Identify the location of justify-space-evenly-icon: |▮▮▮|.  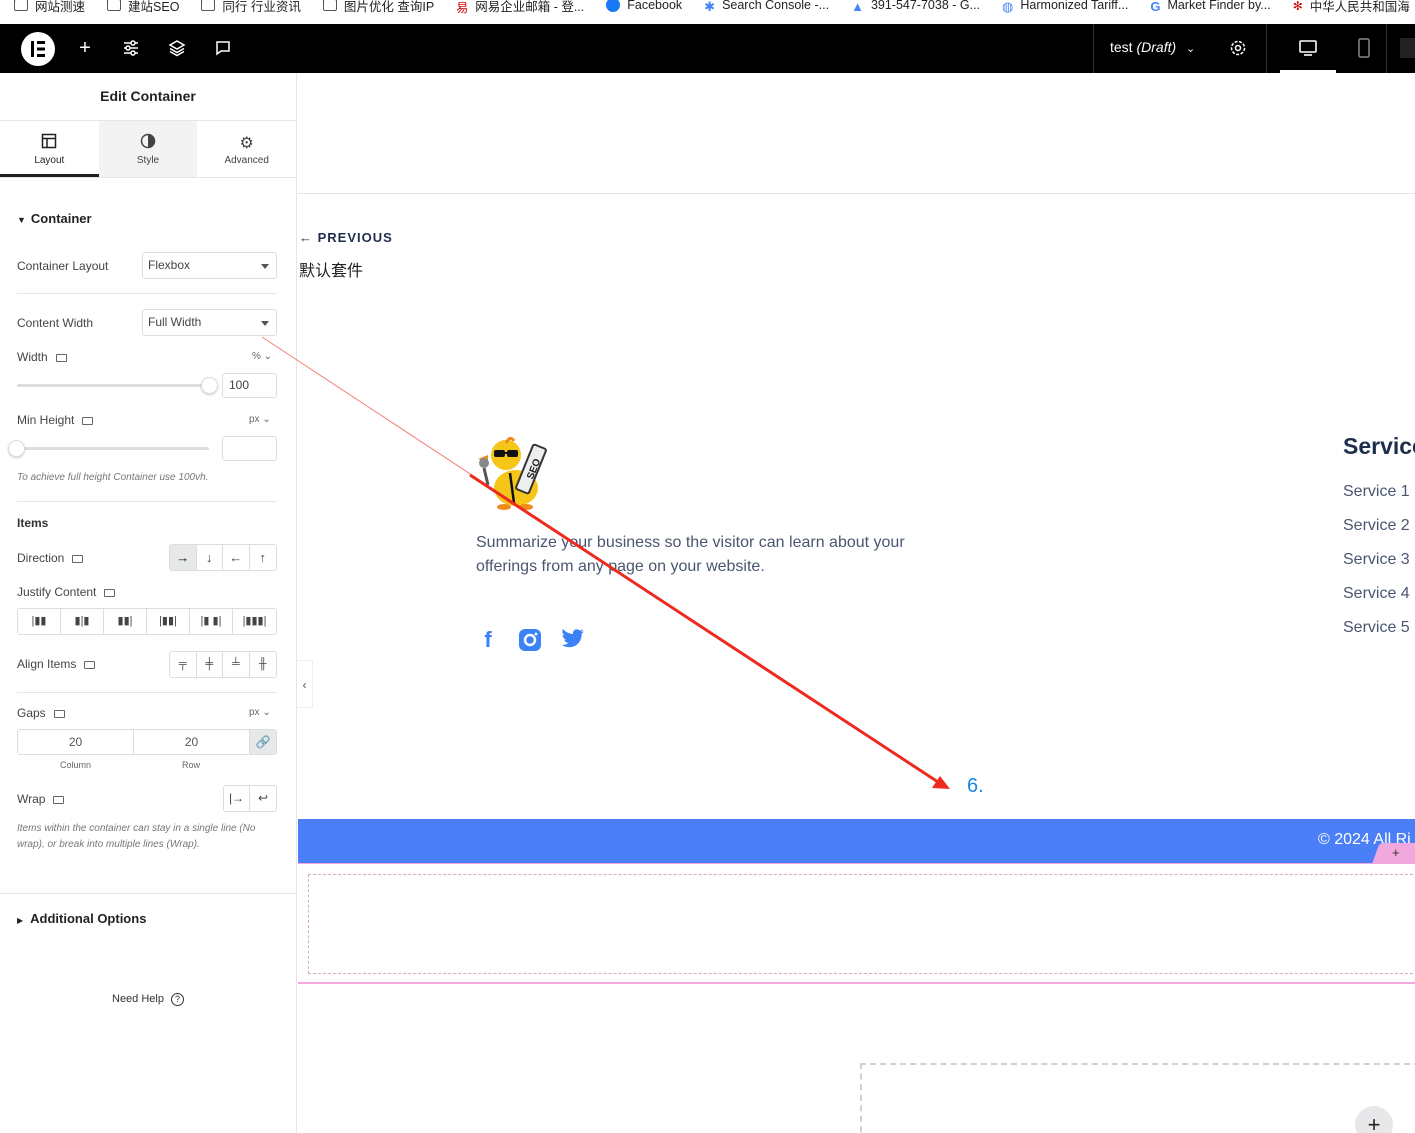
(254, 621).